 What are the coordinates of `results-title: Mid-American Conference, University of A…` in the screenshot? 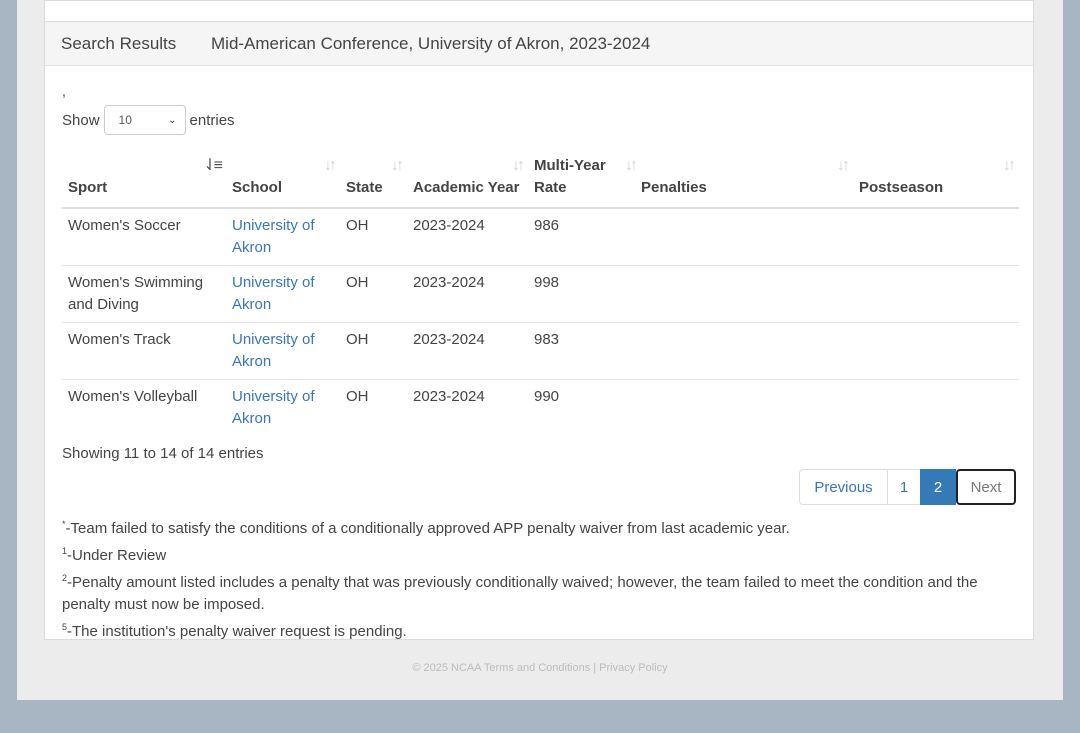 It's located at (431, 43).